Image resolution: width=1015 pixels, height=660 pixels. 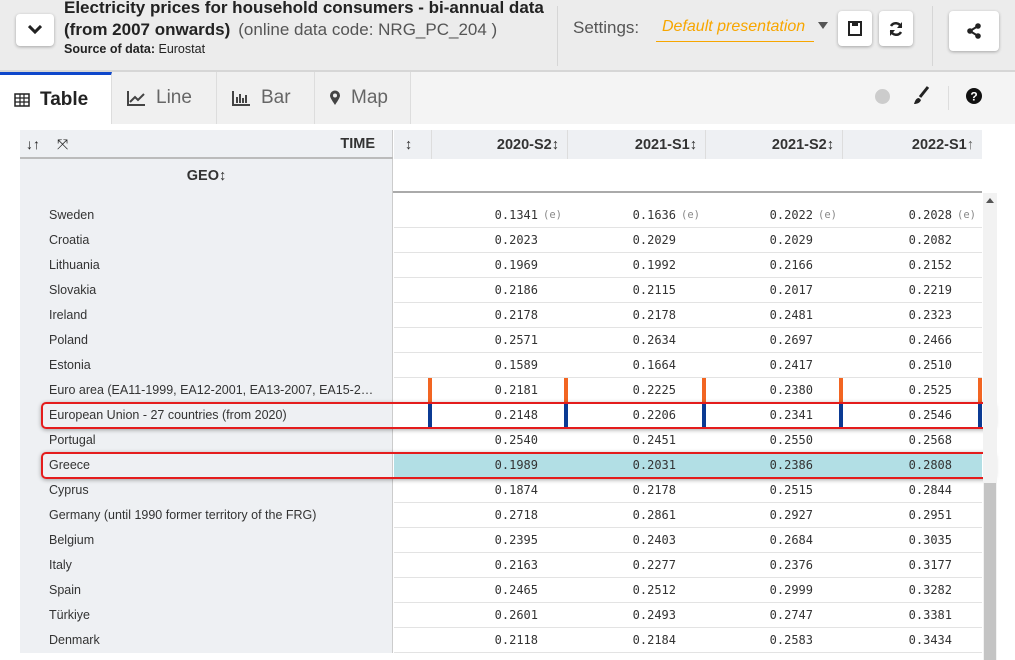 I want to click on value-cell: 0.3434, so click(x=912, y=640).